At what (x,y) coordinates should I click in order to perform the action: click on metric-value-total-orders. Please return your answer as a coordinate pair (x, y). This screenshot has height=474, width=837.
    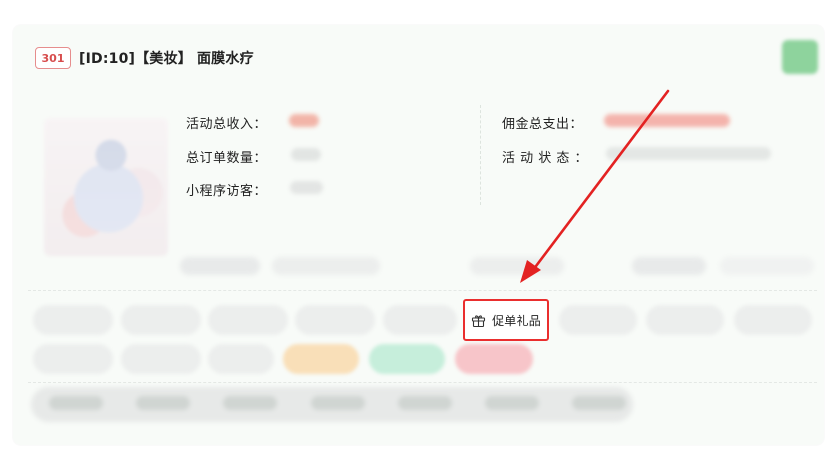
    Looking at the image, I should click on (306, 154).